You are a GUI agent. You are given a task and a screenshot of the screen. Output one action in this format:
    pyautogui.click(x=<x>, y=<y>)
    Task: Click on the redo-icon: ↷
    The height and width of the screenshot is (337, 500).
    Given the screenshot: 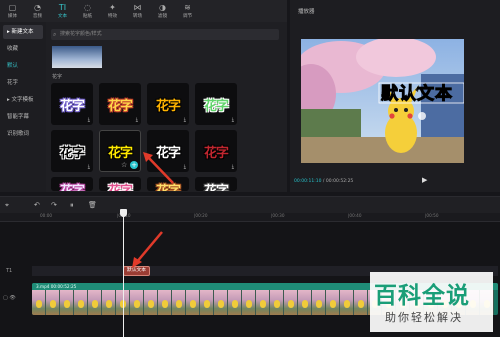 What is the action you would take?
    pyautogui.click(x=54, y=205)
    